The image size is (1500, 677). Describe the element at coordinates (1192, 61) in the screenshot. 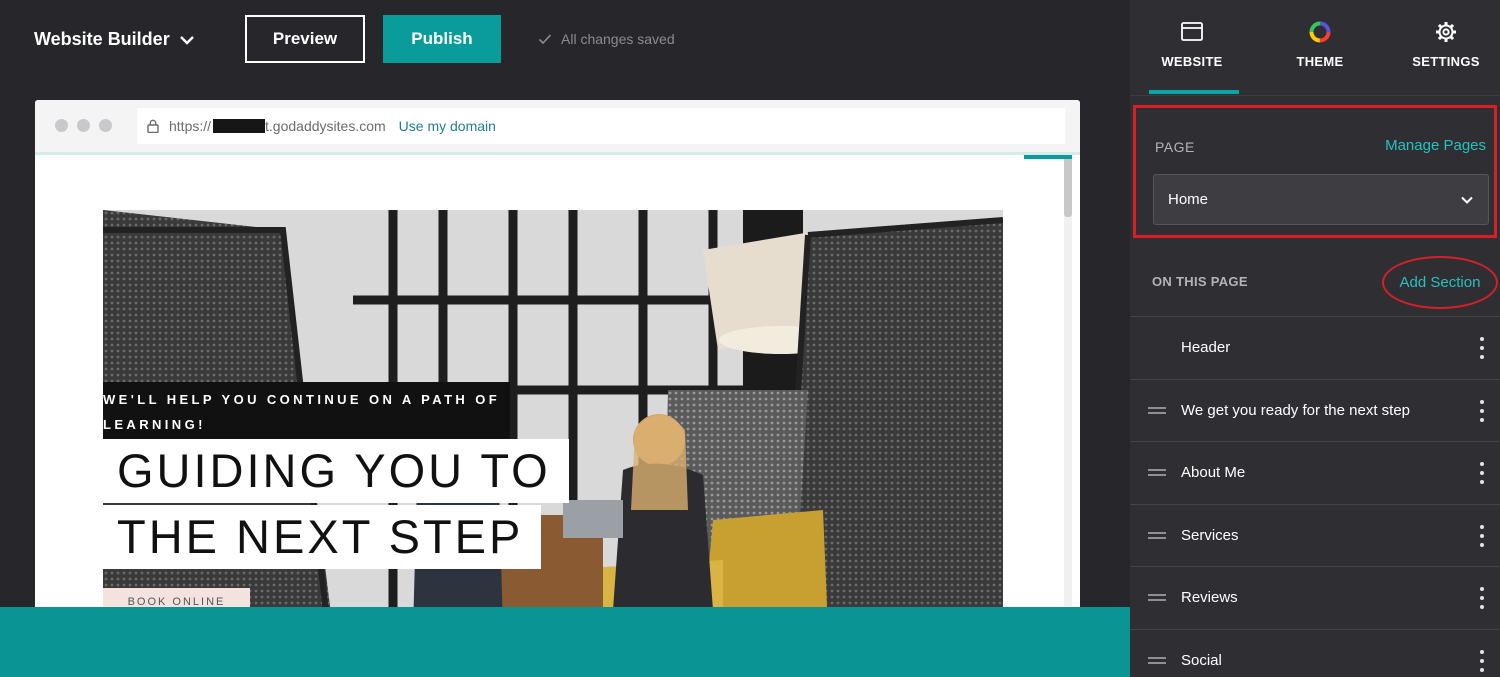

I see `tab-website-label: WEBSITE` at that location.